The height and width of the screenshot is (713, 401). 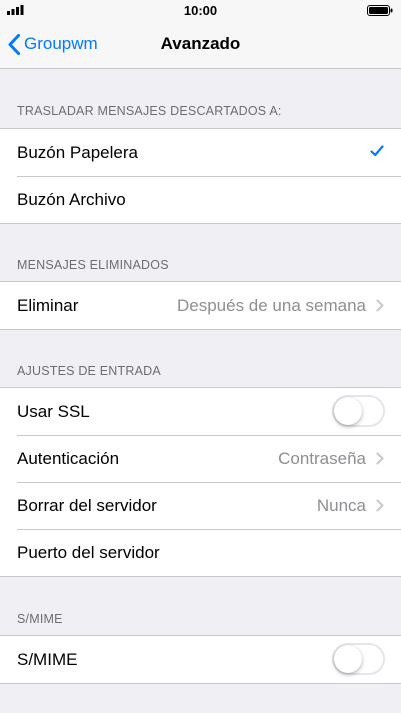 What do you see at coordinates (200, 199) in the screenshot?
I see `option-archive-mailbox: Buzón Archivo` at bounding box center [200, 199].